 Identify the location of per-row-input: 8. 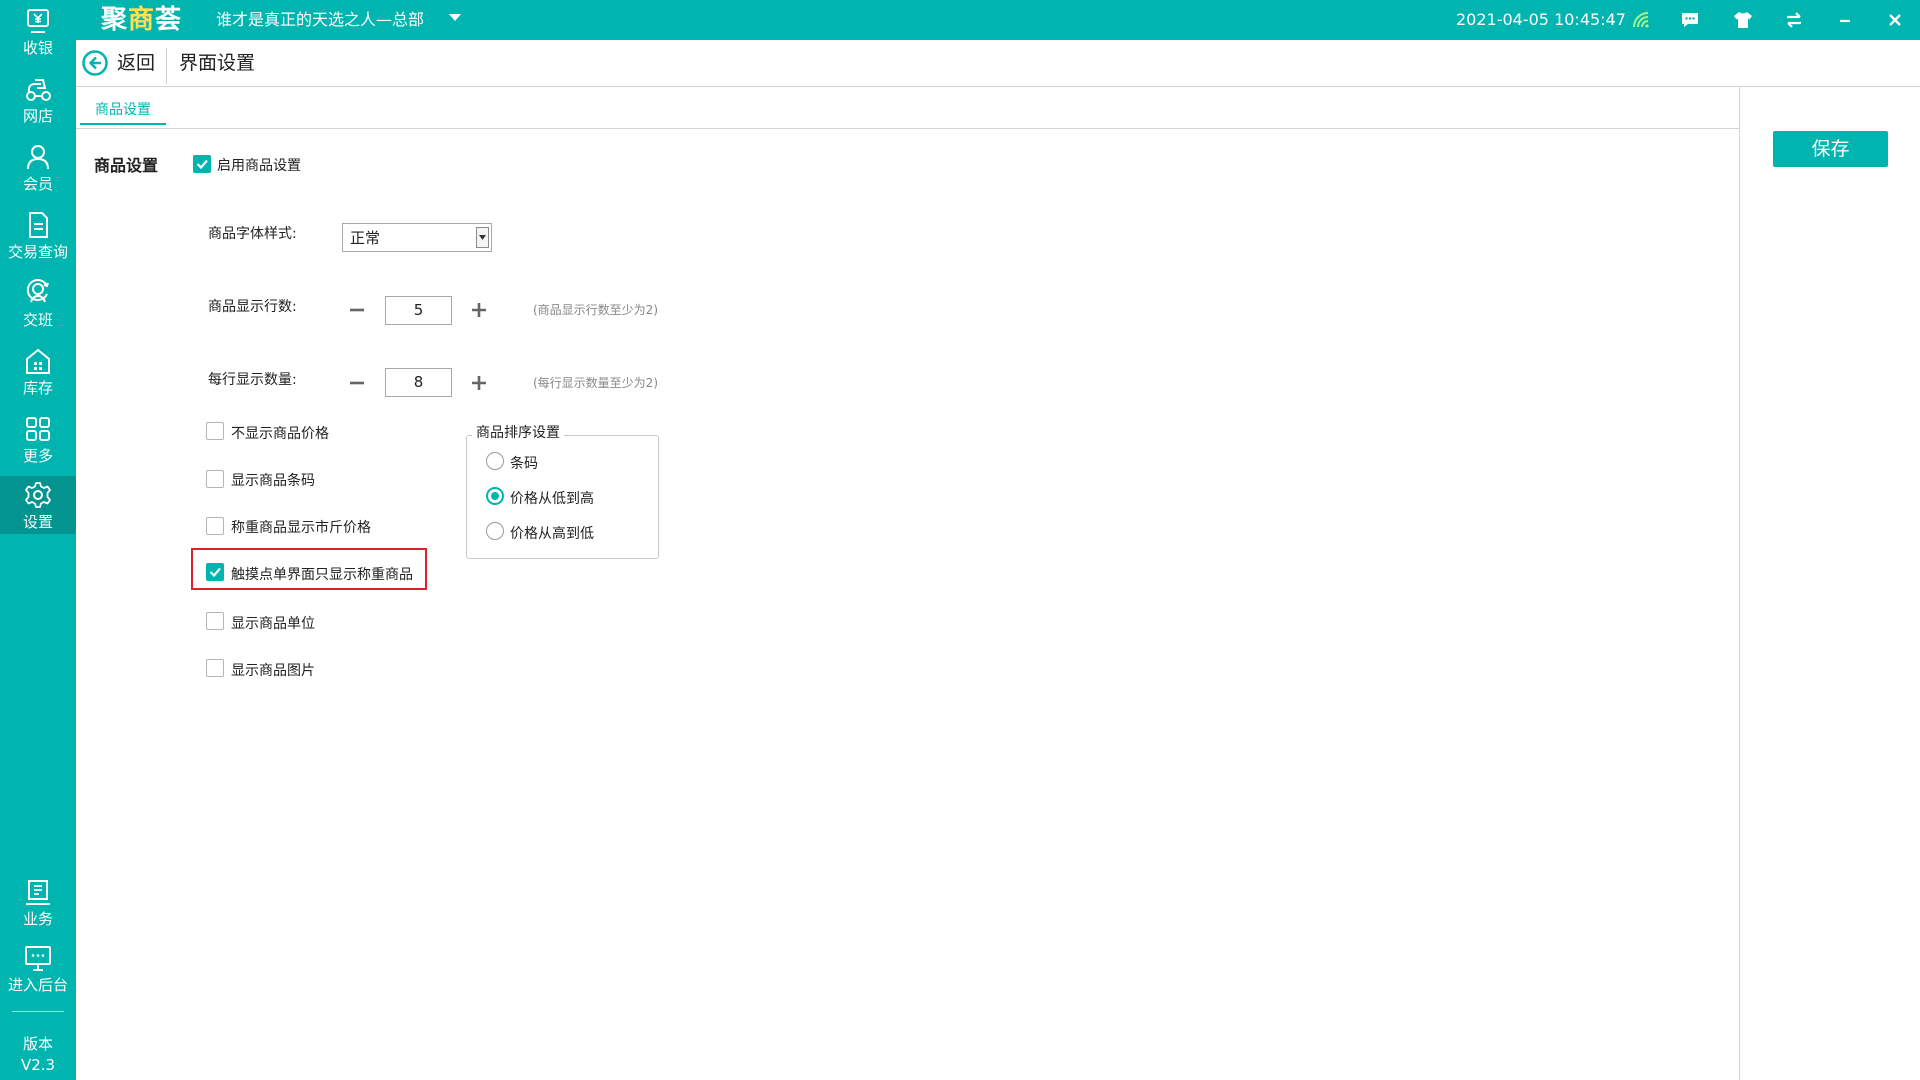
(418, 382).